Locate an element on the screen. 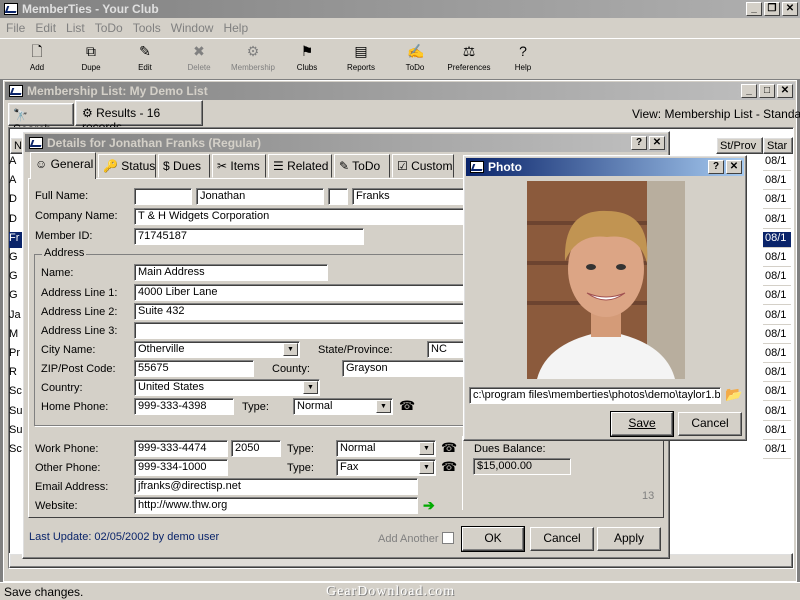 The width and height of the screenshot is (800, 600). other-phone-icon: ☎ is located at coordinates (449, 467).